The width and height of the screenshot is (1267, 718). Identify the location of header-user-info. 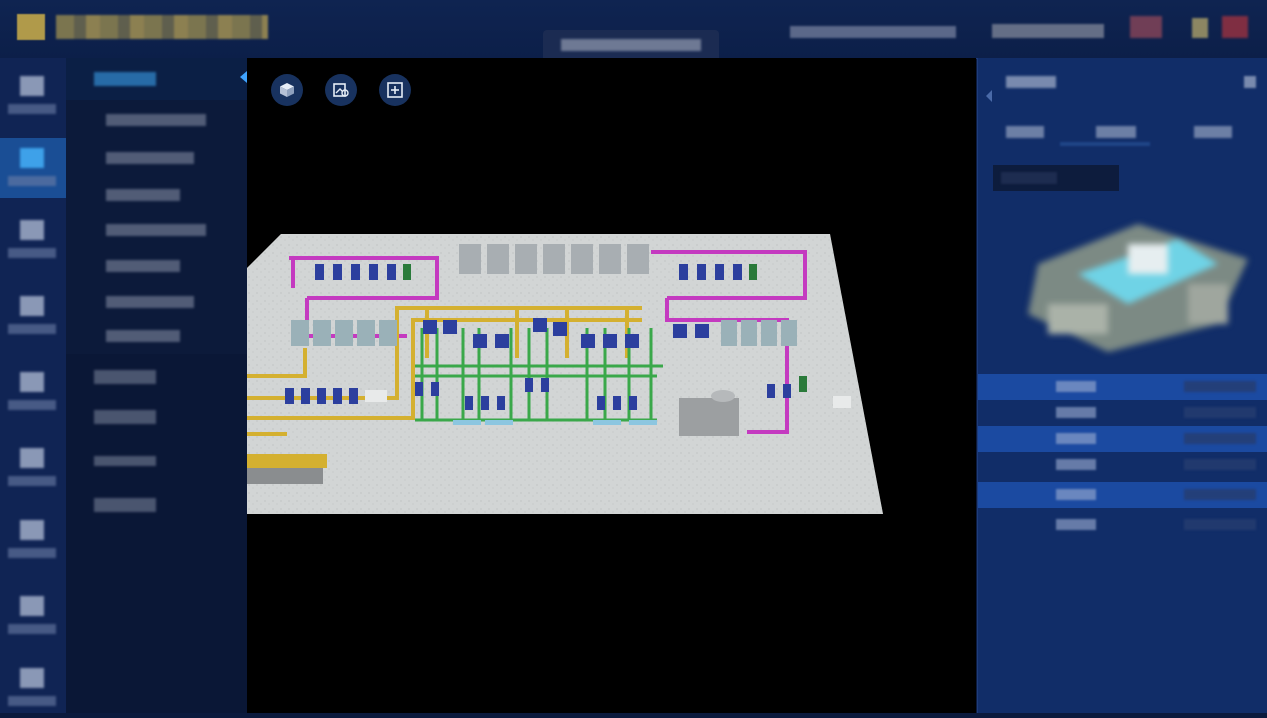
(1048, 31).